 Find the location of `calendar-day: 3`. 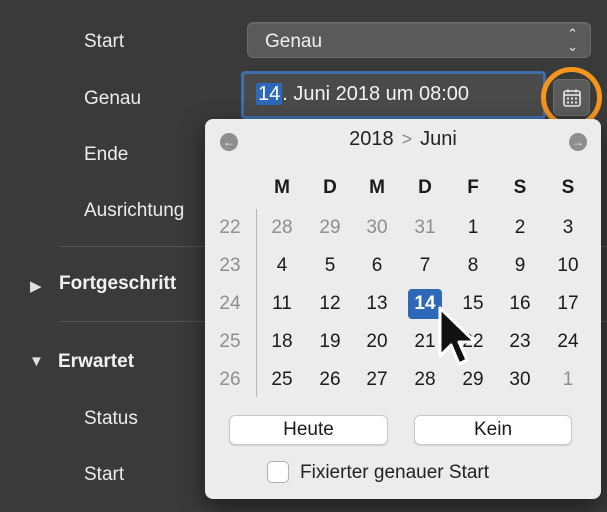

calendar-day: 3 is located at coordinates (568, 228).